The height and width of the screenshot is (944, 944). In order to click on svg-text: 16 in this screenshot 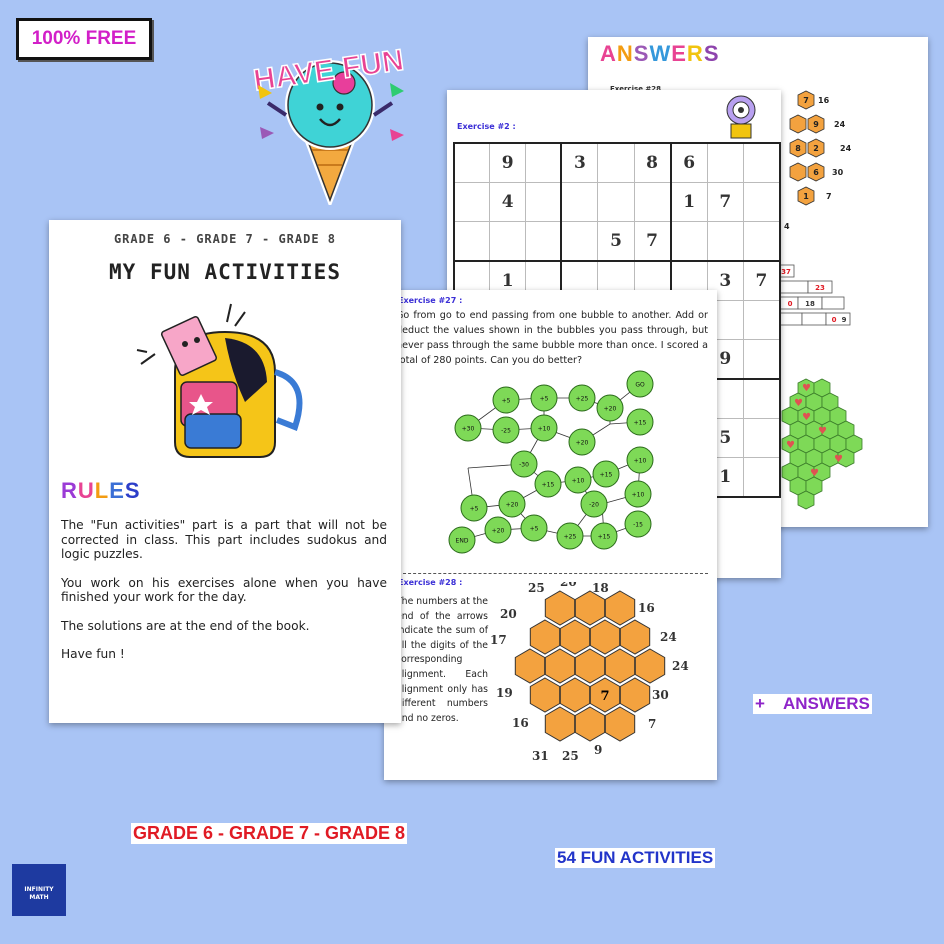, I will do `click(824, 100)`.